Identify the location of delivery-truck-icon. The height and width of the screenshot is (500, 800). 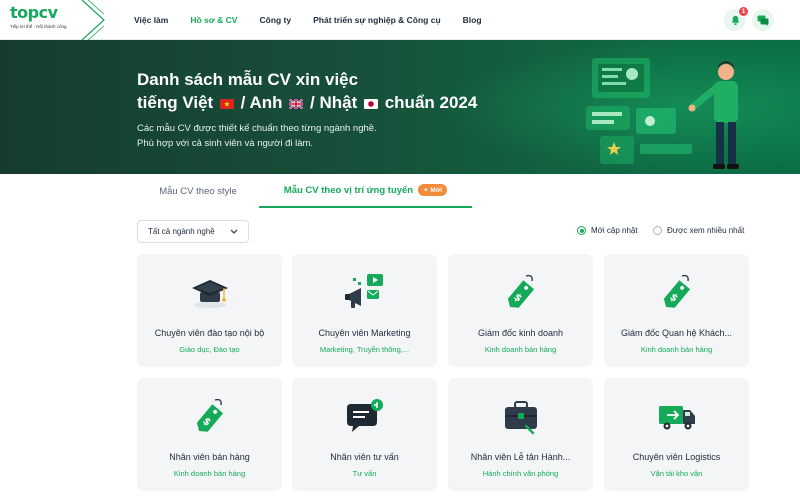
(676, 418).